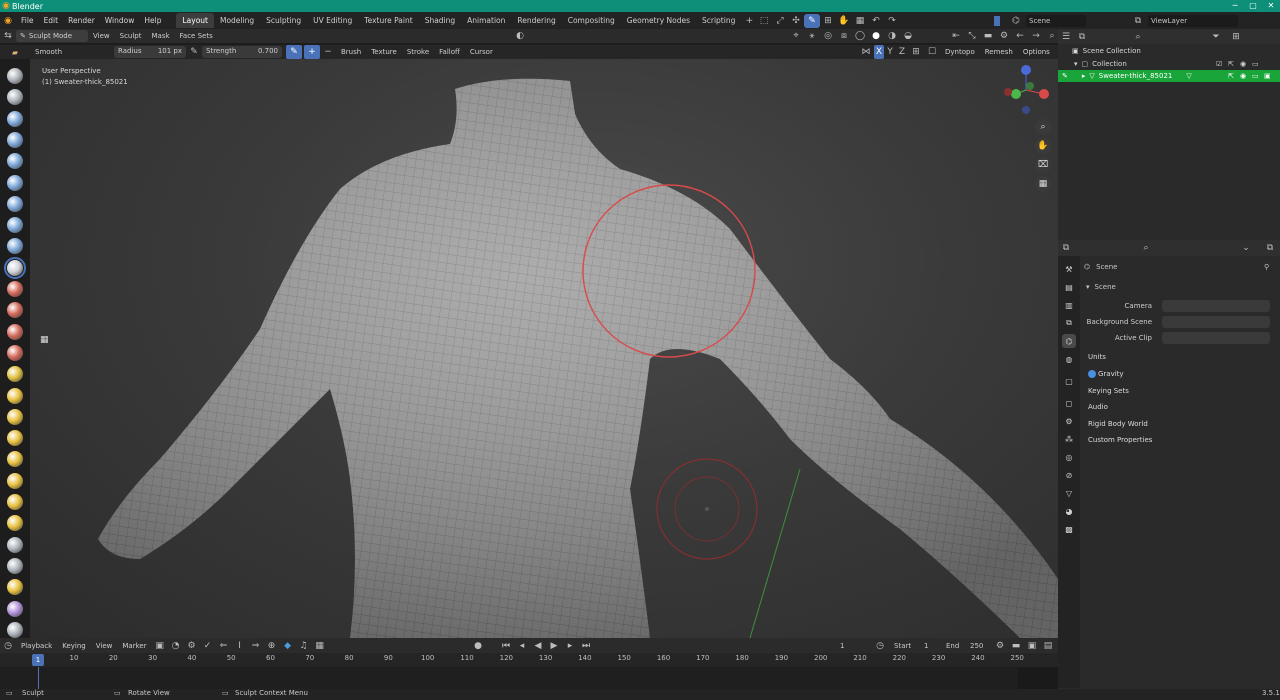  Describe the element at coordinates (880, 646) in the screenshot. I see `preview-range-icon: ◷` at that location.